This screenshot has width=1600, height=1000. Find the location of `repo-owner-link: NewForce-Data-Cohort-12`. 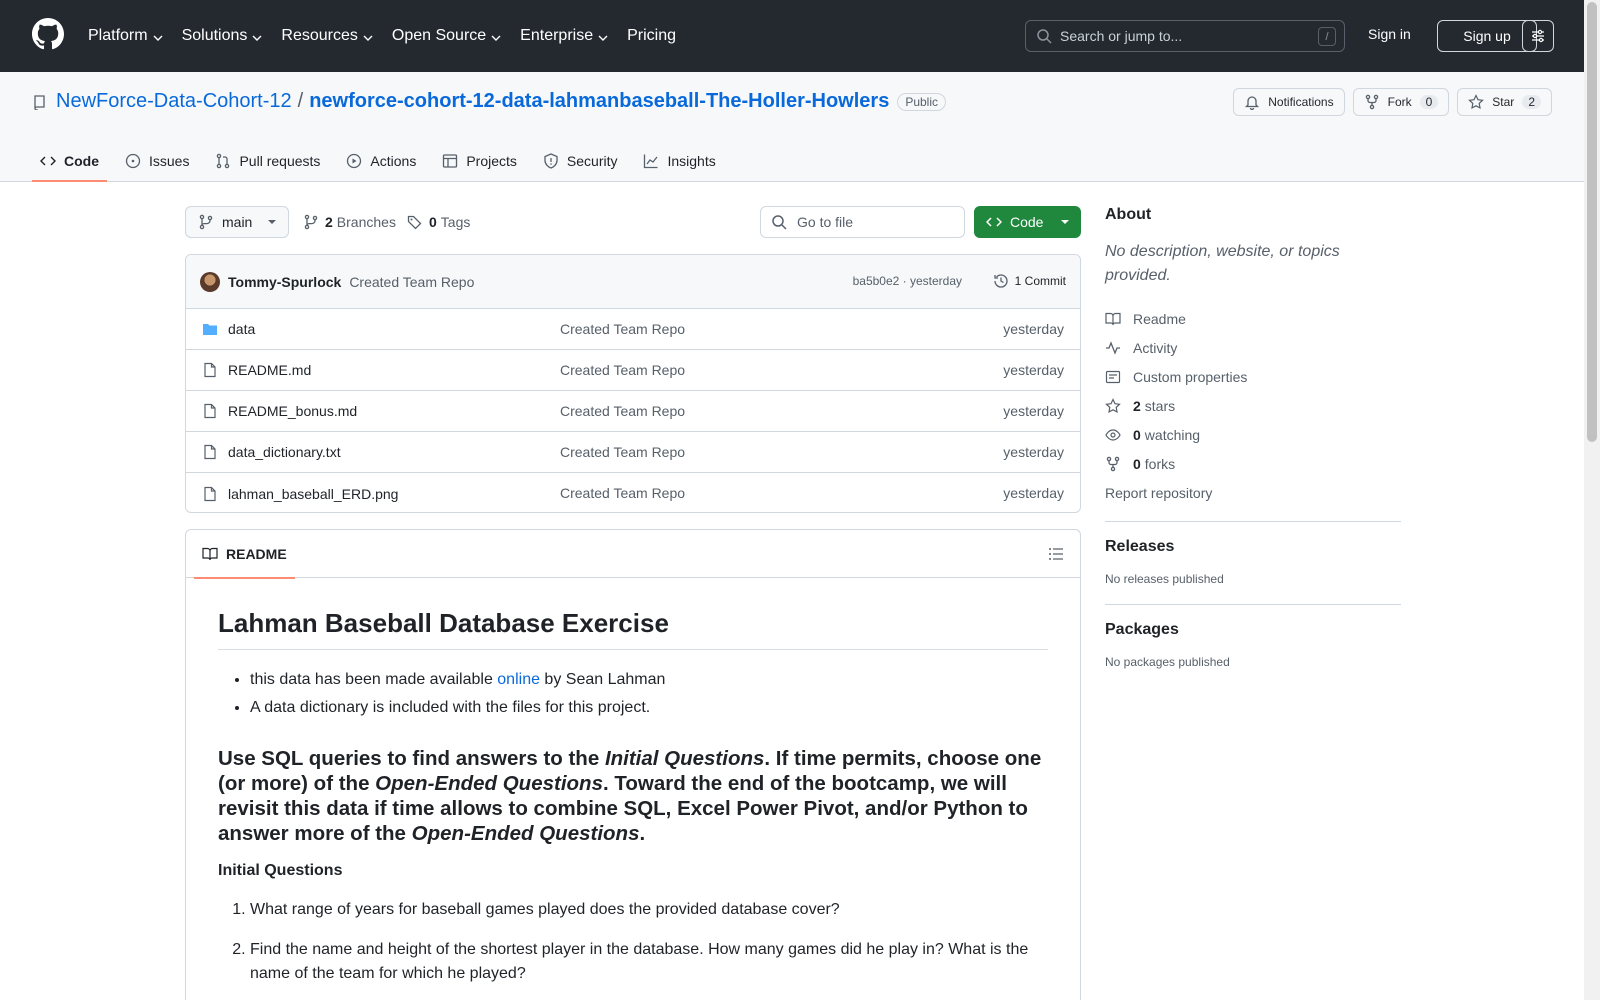

repo-owner-link: NewForce-Data-Cohort-12 is located at coordinates (174, 101).